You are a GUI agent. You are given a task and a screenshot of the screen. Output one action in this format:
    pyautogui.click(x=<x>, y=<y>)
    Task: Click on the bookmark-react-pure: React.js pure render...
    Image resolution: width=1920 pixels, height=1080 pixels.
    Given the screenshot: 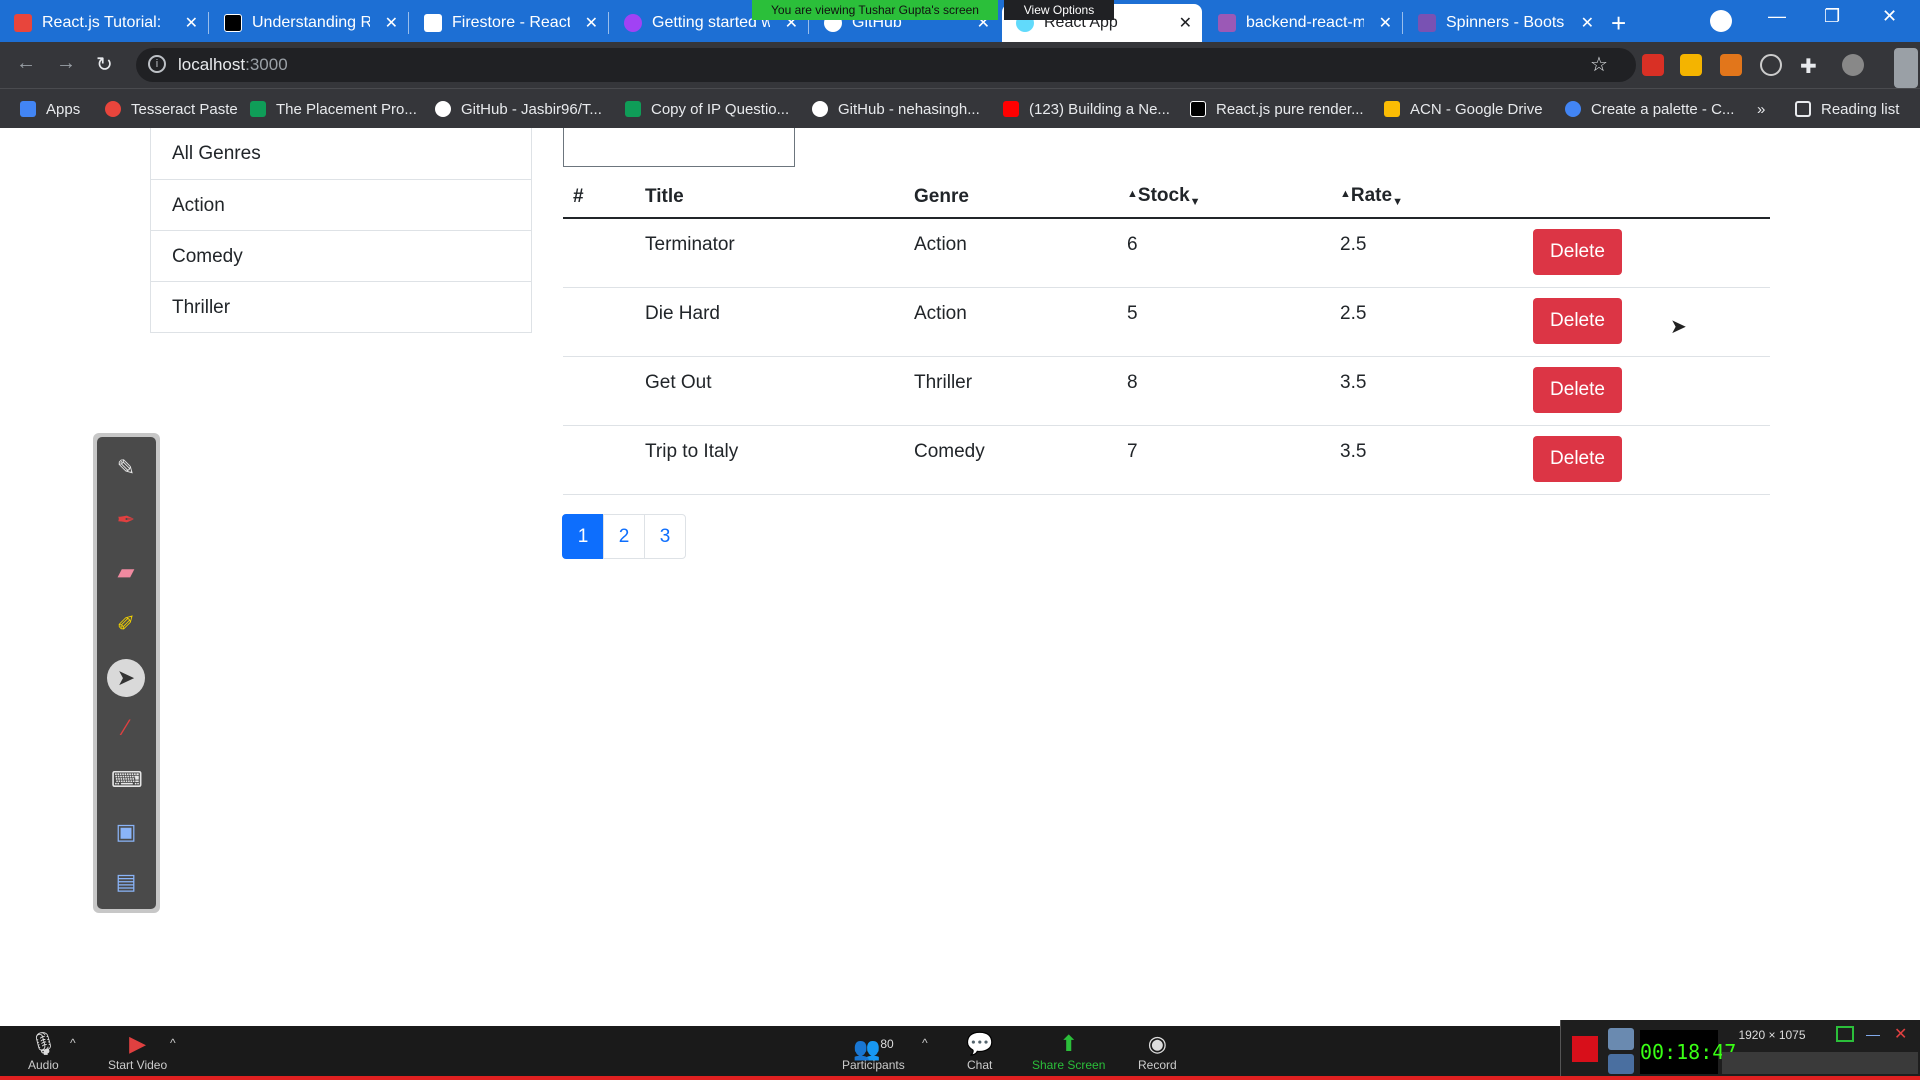 What is the action you would take?
    pyautogui.click(x=1277, y=109)
    